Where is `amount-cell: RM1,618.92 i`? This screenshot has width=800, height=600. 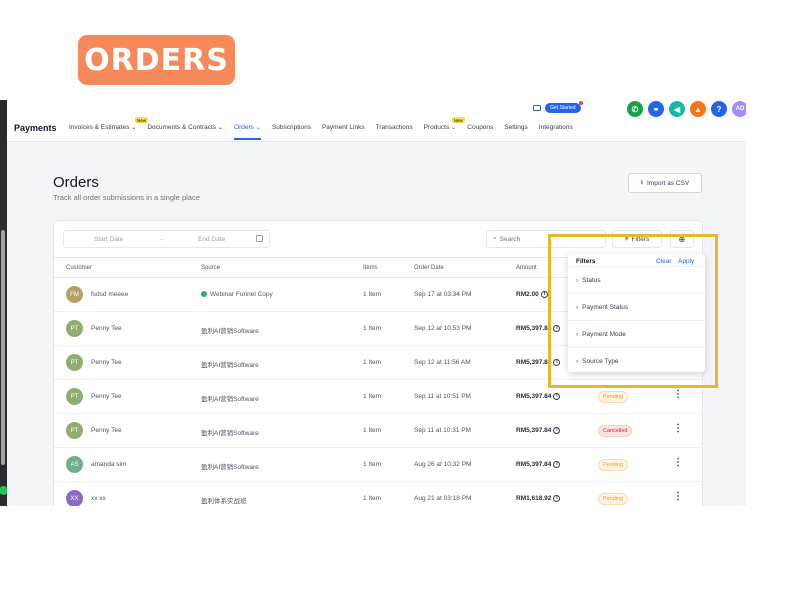 amount-cell: RM1,618.92 i is located at coordinates (538, 499).